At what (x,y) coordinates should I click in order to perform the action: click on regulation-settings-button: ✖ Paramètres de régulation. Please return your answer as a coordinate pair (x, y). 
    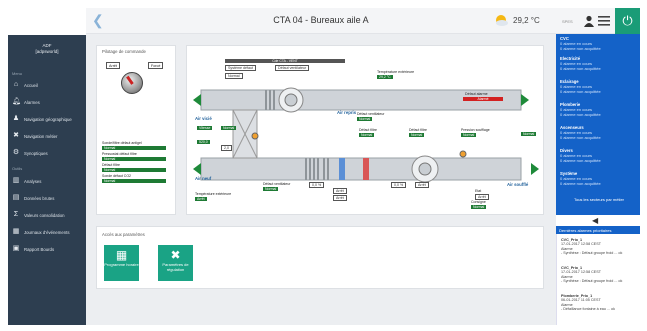
    Looking at the image, I should click on (175, 263).